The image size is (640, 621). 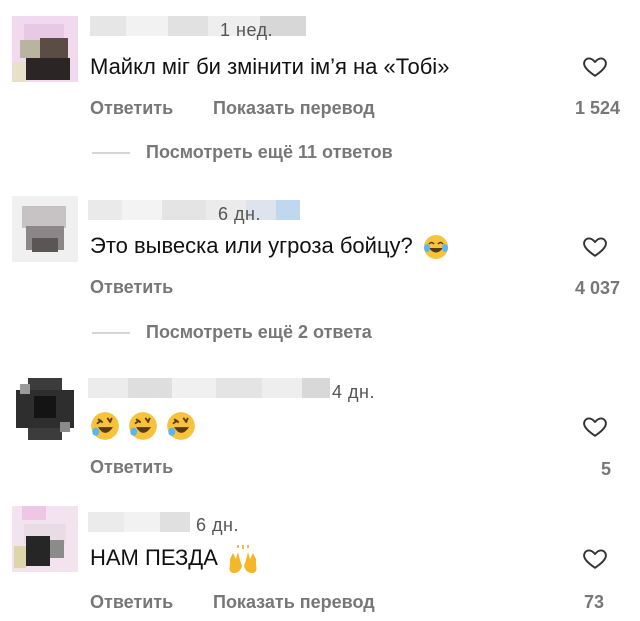 What do you see at coordinates (593, 602) in the screenshot?
I see `like-count: 73` at bounding box center [593, 602].